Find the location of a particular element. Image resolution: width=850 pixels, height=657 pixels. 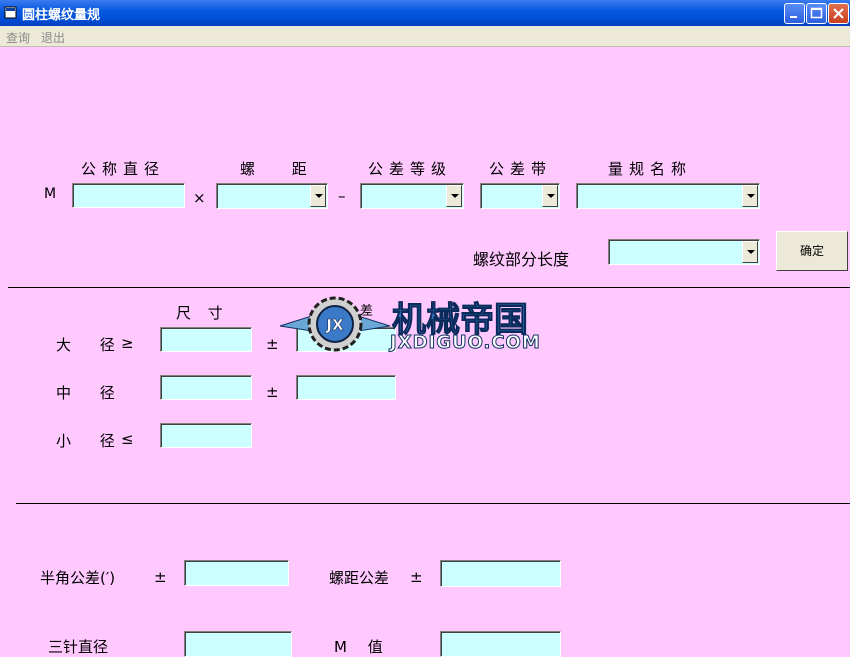

three-wire-diameter-input is located at coordinates (238, 644).